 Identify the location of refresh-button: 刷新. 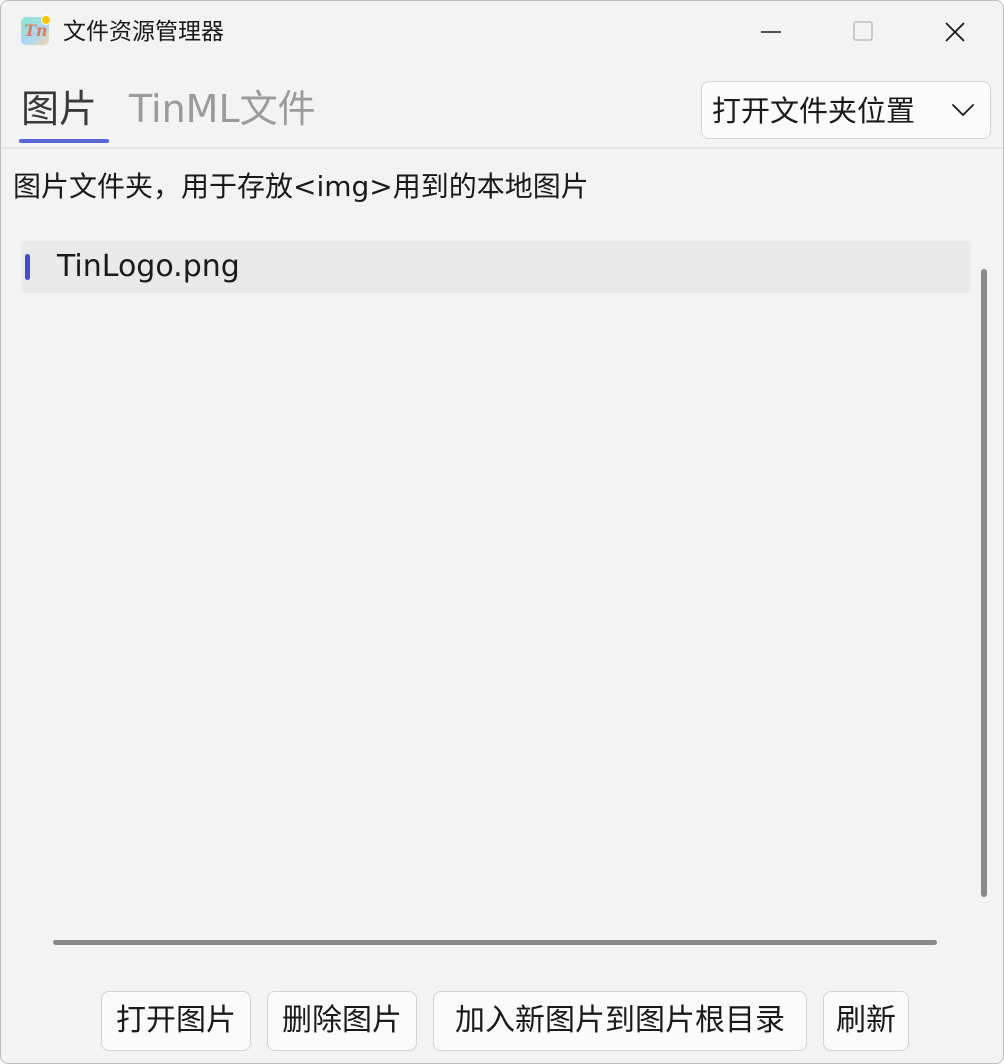
(866, 1021).